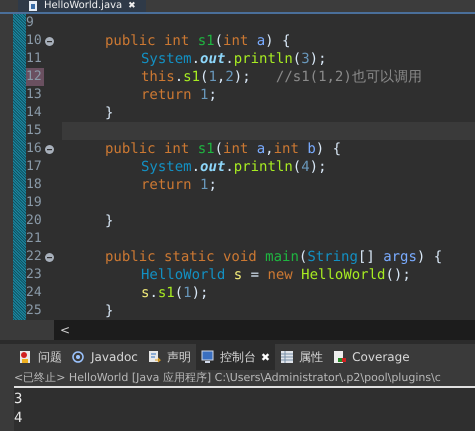  What do you see at coordinates (34, 275) in the screenshot?
I see `line-number: 23` at bounding box center [34, 275].